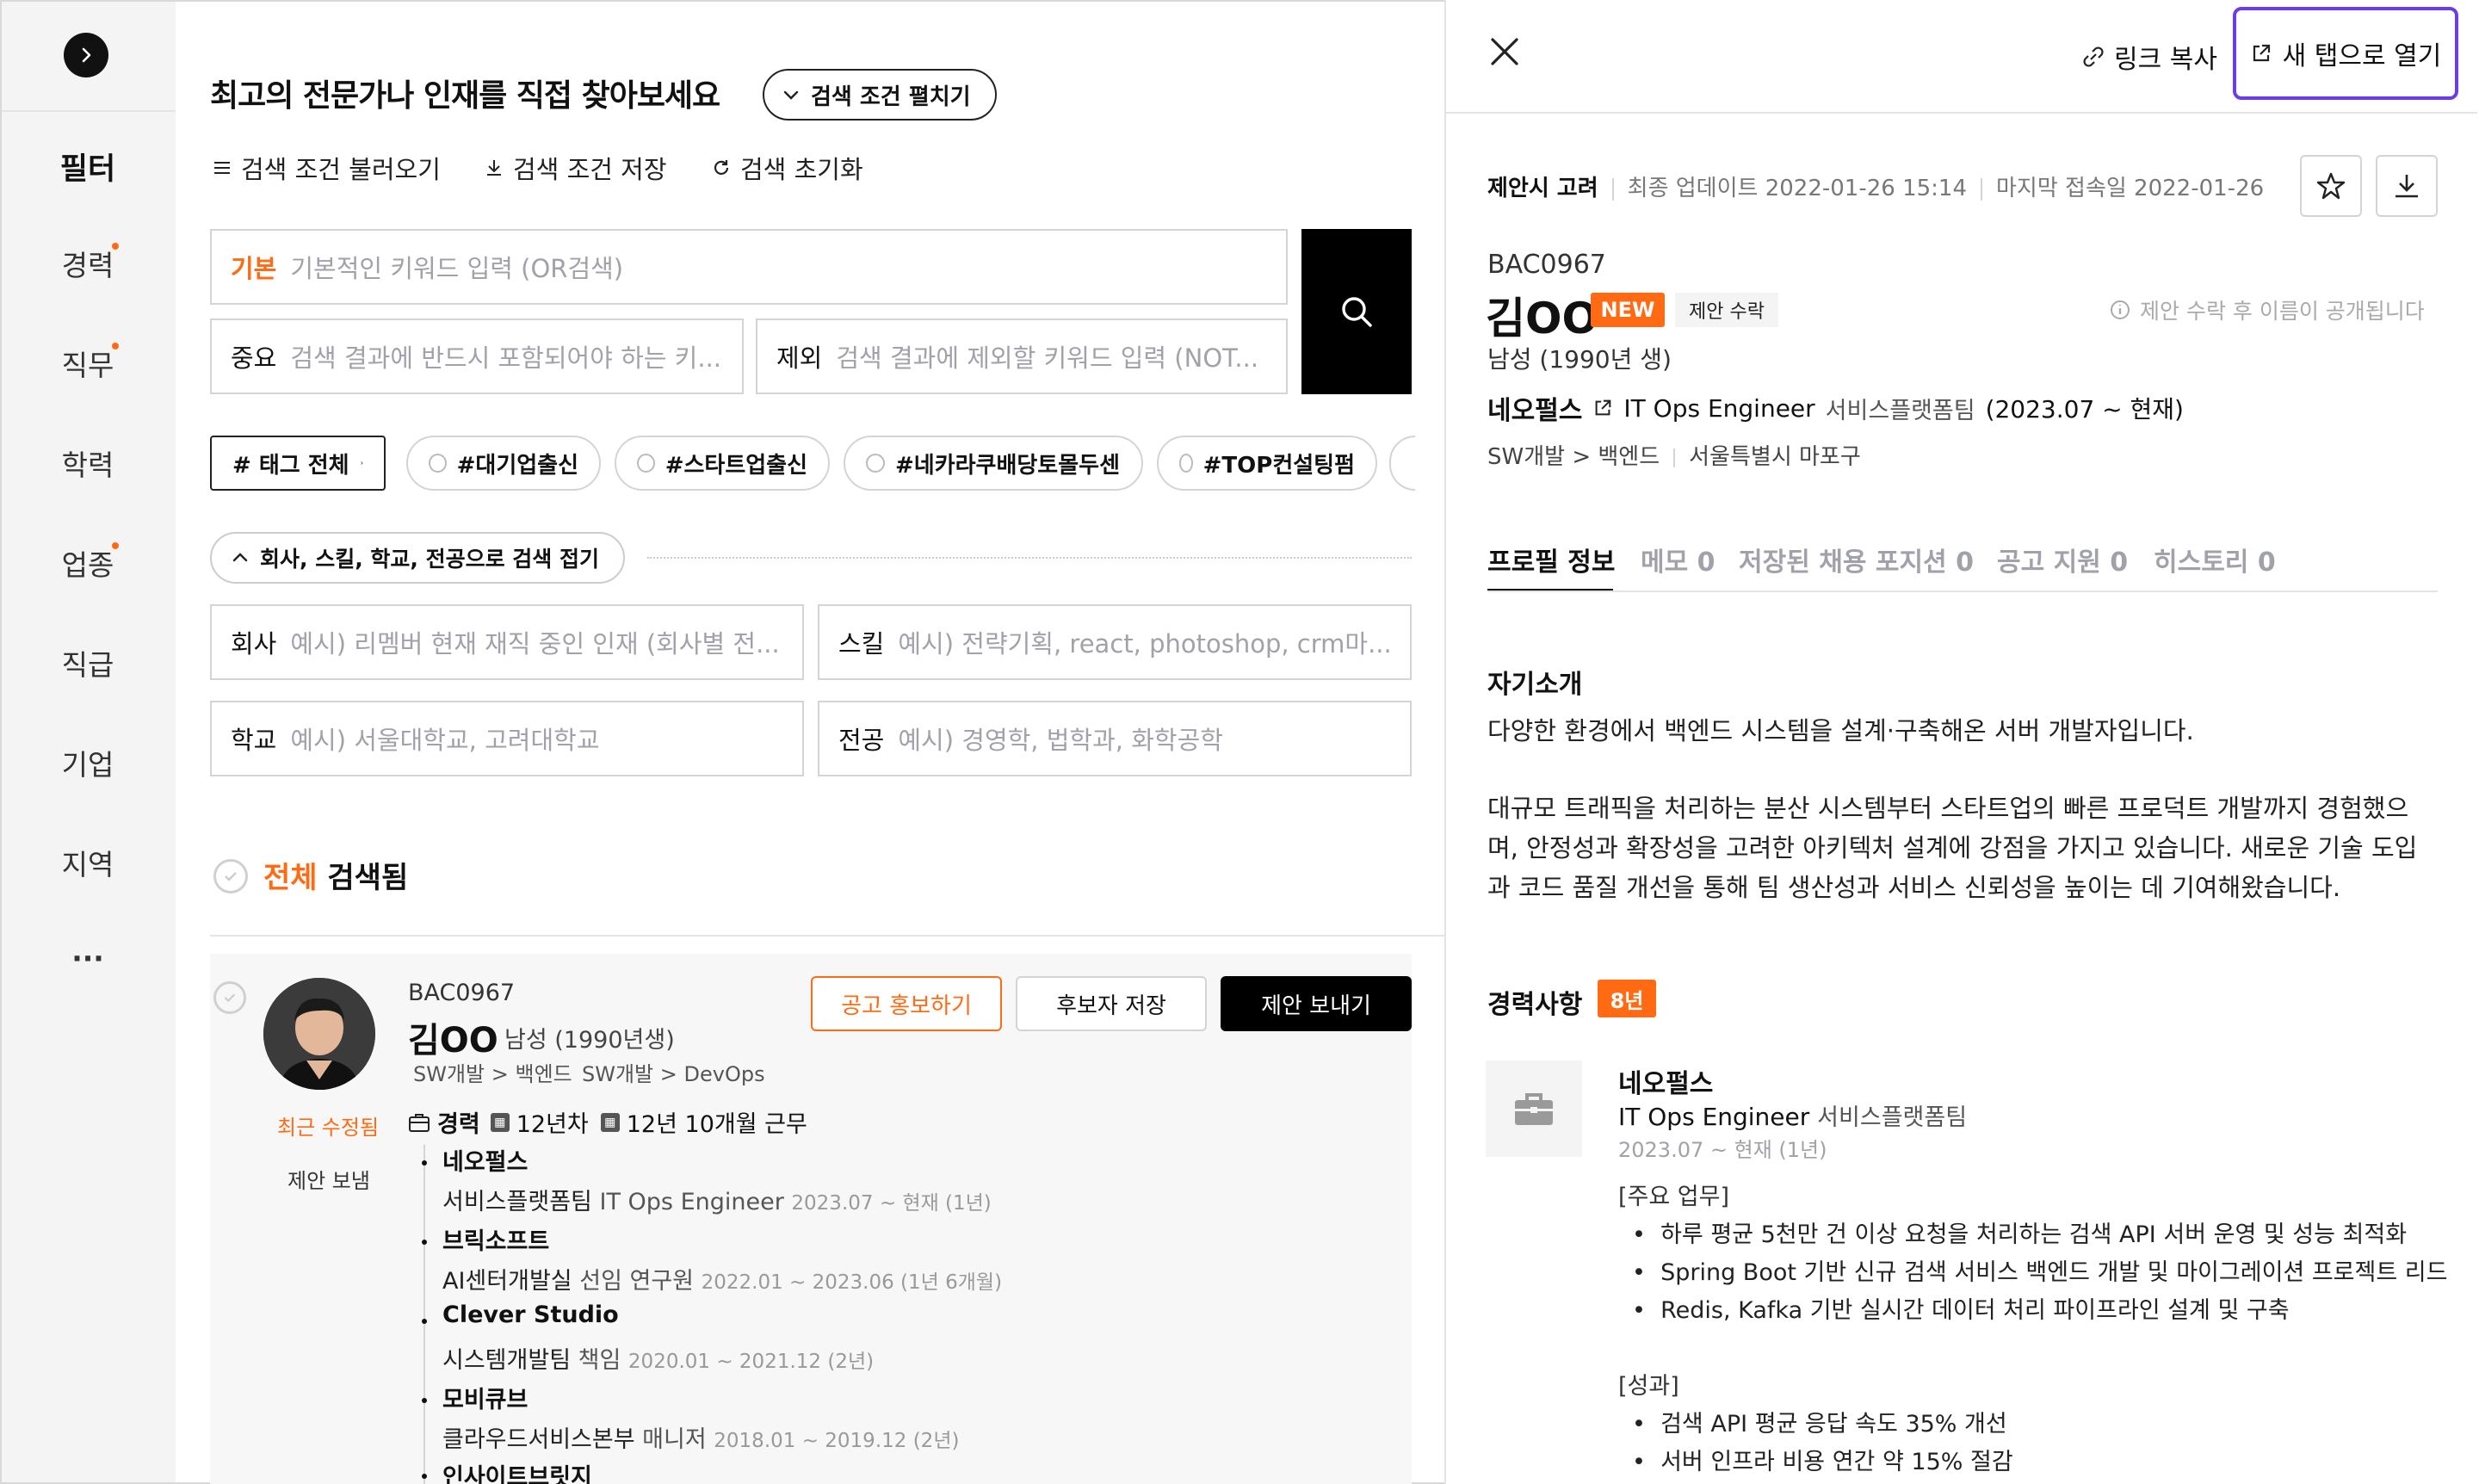  Describe the element at coordinates (1726, 310) in the screenshot. I see `offer-accept-badge: 제안 수락` at that location.